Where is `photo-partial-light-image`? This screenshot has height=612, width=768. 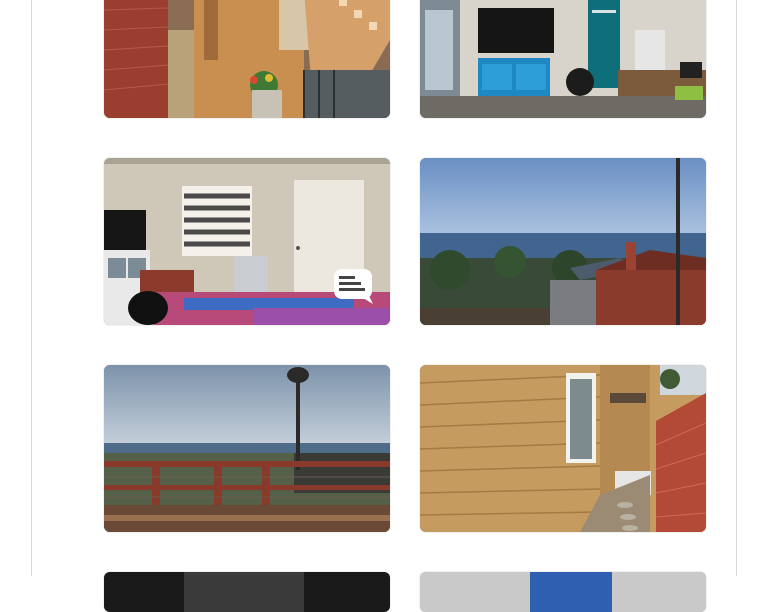 photo-partial-light-image is located at coordinates (563, 592).